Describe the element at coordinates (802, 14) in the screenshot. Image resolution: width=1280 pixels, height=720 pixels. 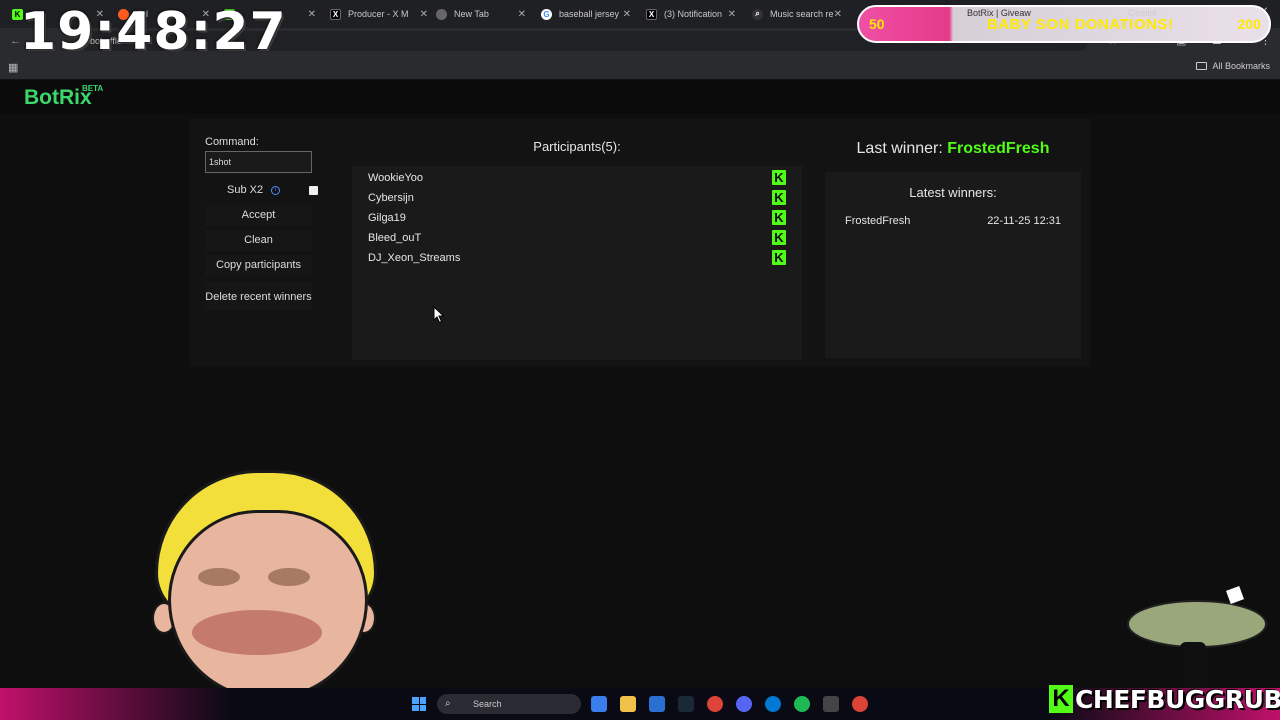
I see `tab-label: Music search re` at that location.